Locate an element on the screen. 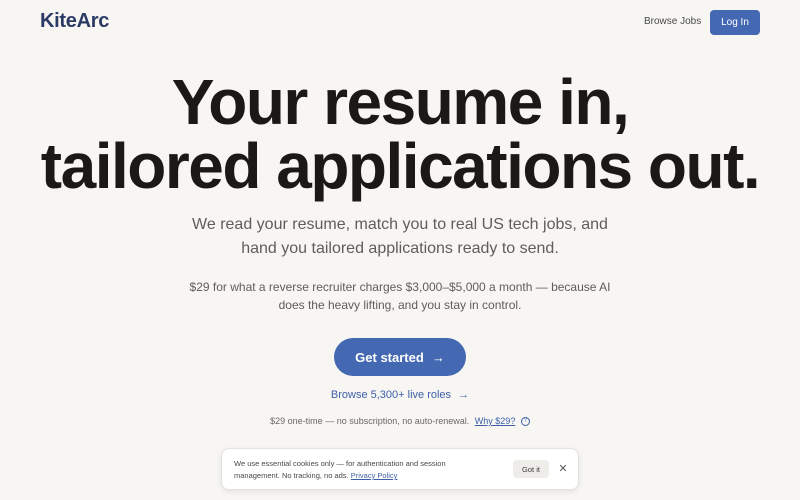  close-icon: ✕ is located at coordinates (563, 469).